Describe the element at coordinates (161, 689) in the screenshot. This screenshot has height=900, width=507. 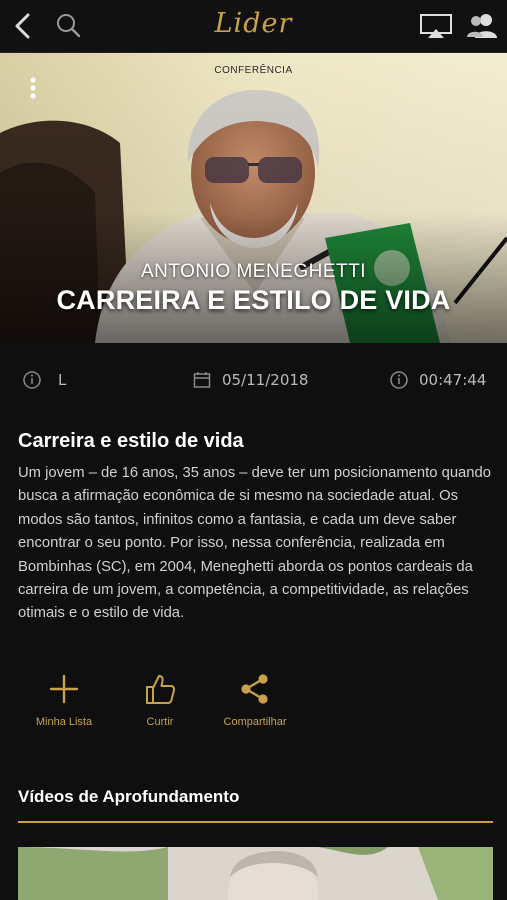
I see `thumbs-up-icon` at that location.